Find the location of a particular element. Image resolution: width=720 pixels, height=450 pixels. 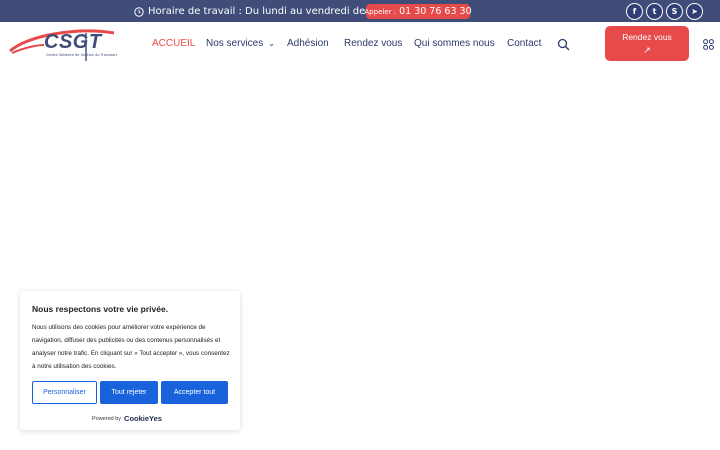

cookieyes-logo: CookieYes is located at coordinates (143, 418).